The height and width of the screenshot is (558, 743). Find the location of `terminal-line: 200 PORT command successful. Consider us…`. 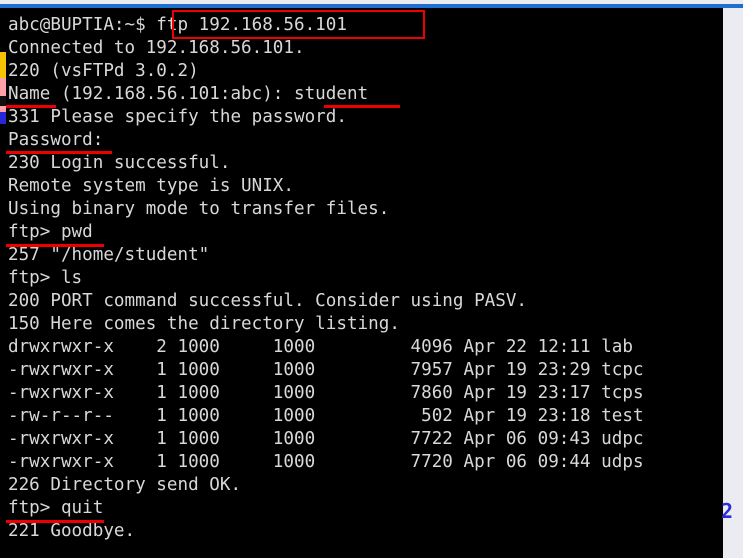

terminal-line: 200 PORT command successful. Consider us… is located at coordinates (268, 301).